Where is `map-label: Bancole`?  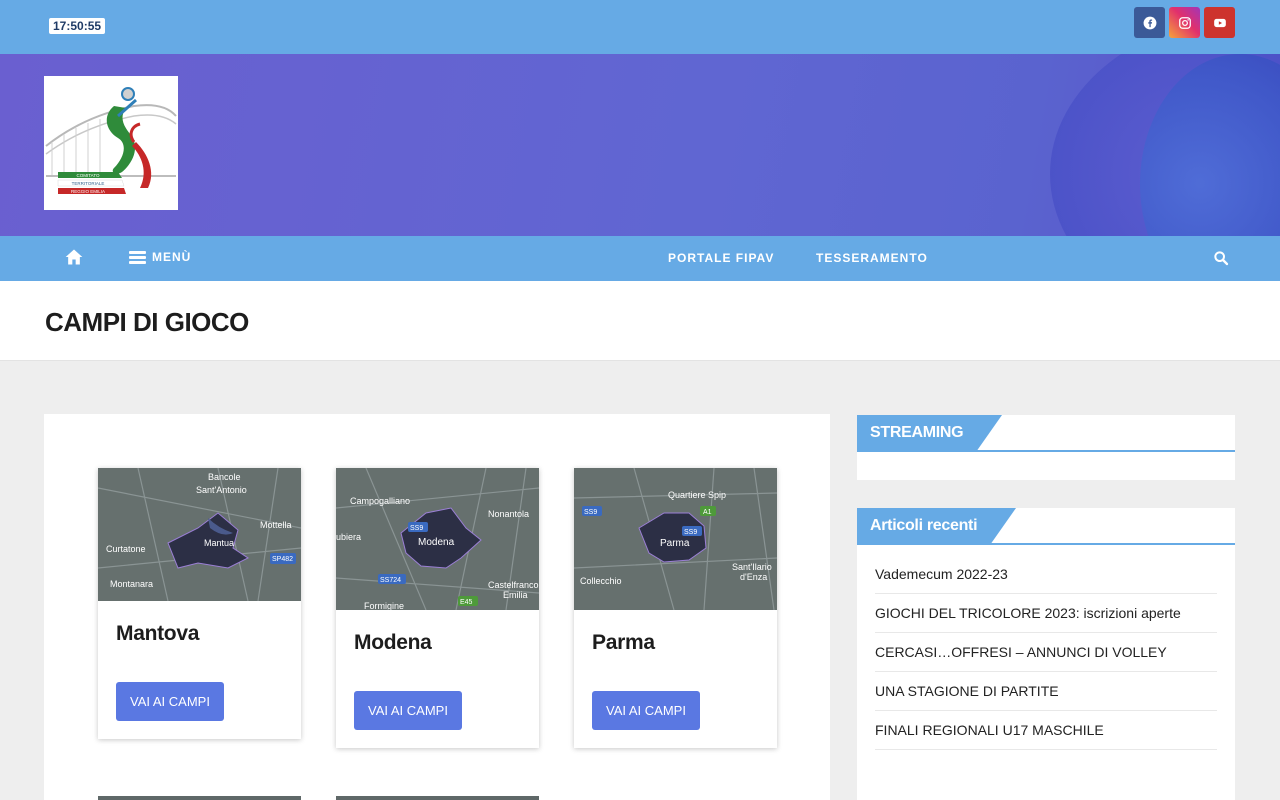
map-label: Bancole is located at coordinates (224, 477).